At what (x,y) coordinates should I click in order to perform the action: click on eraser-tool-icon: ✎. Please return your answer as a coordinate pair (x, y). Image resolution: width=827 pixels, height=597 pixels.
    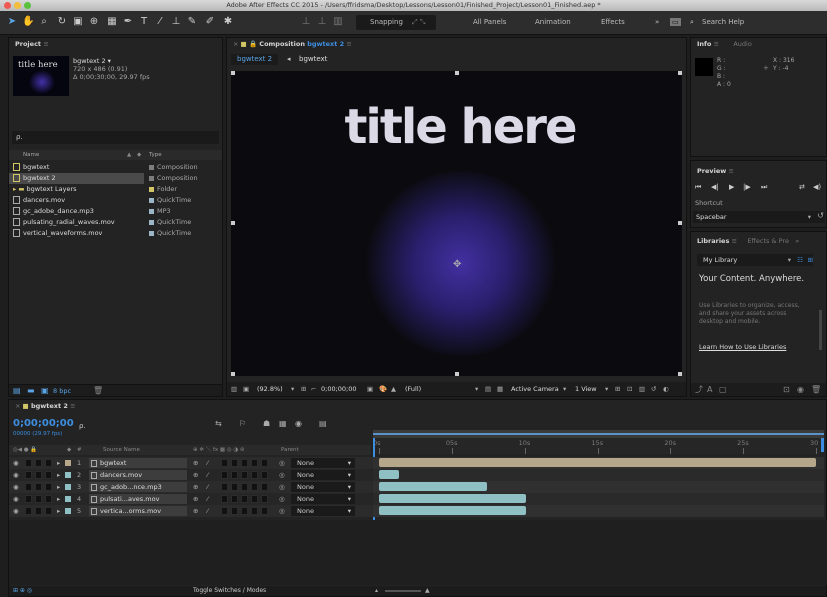
    Looking at the image, I should click on (192, 22).